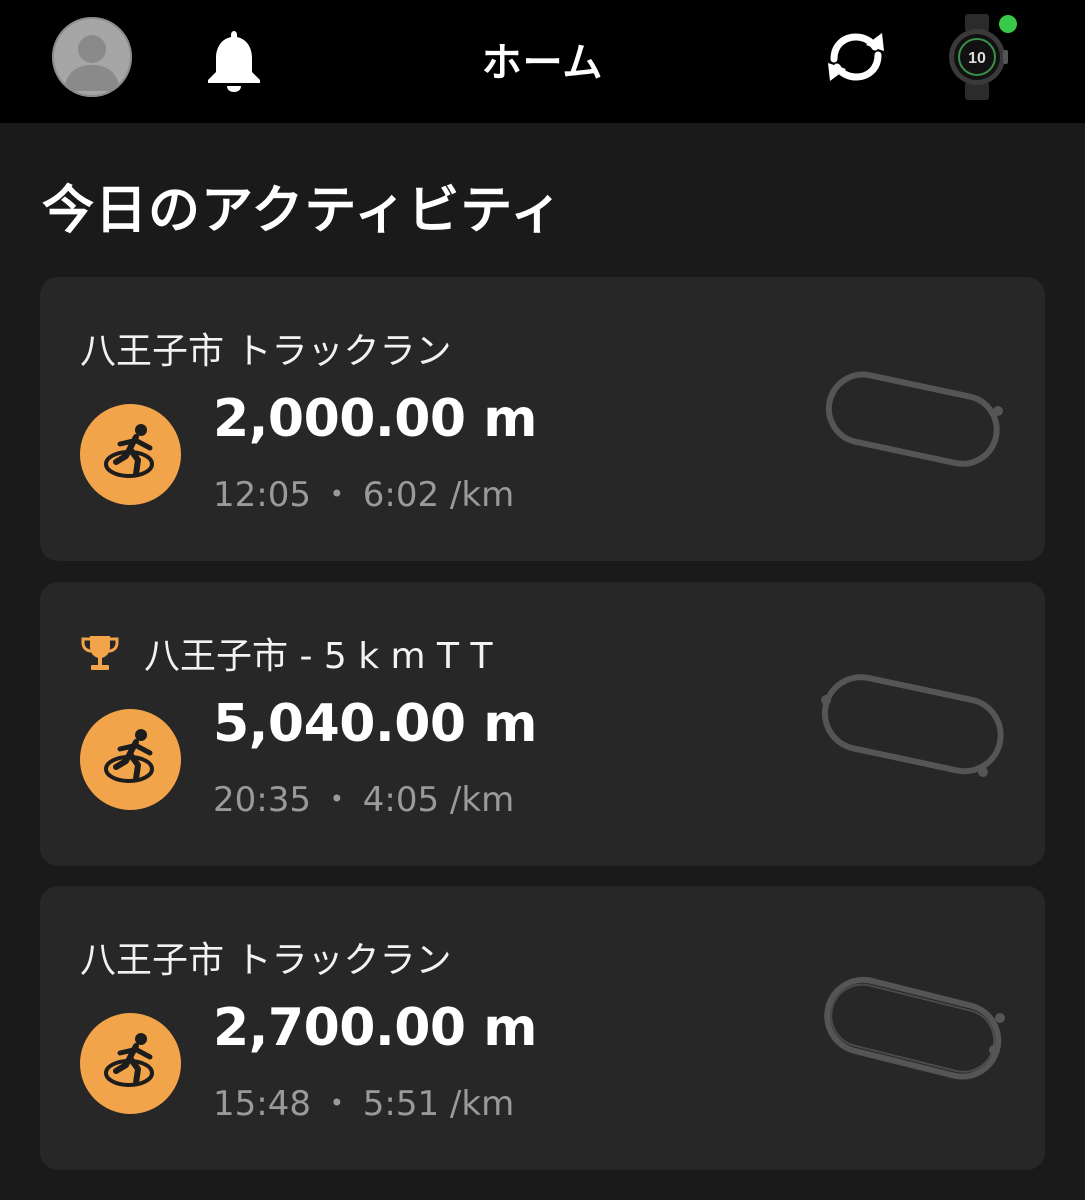 The height and width of the screenshot is (1200, 1085). What do you see at coordinates (375, 419) in the screenshot?
I see `activity-distance: 2,000.00 m` at bounding box center [375, 419].